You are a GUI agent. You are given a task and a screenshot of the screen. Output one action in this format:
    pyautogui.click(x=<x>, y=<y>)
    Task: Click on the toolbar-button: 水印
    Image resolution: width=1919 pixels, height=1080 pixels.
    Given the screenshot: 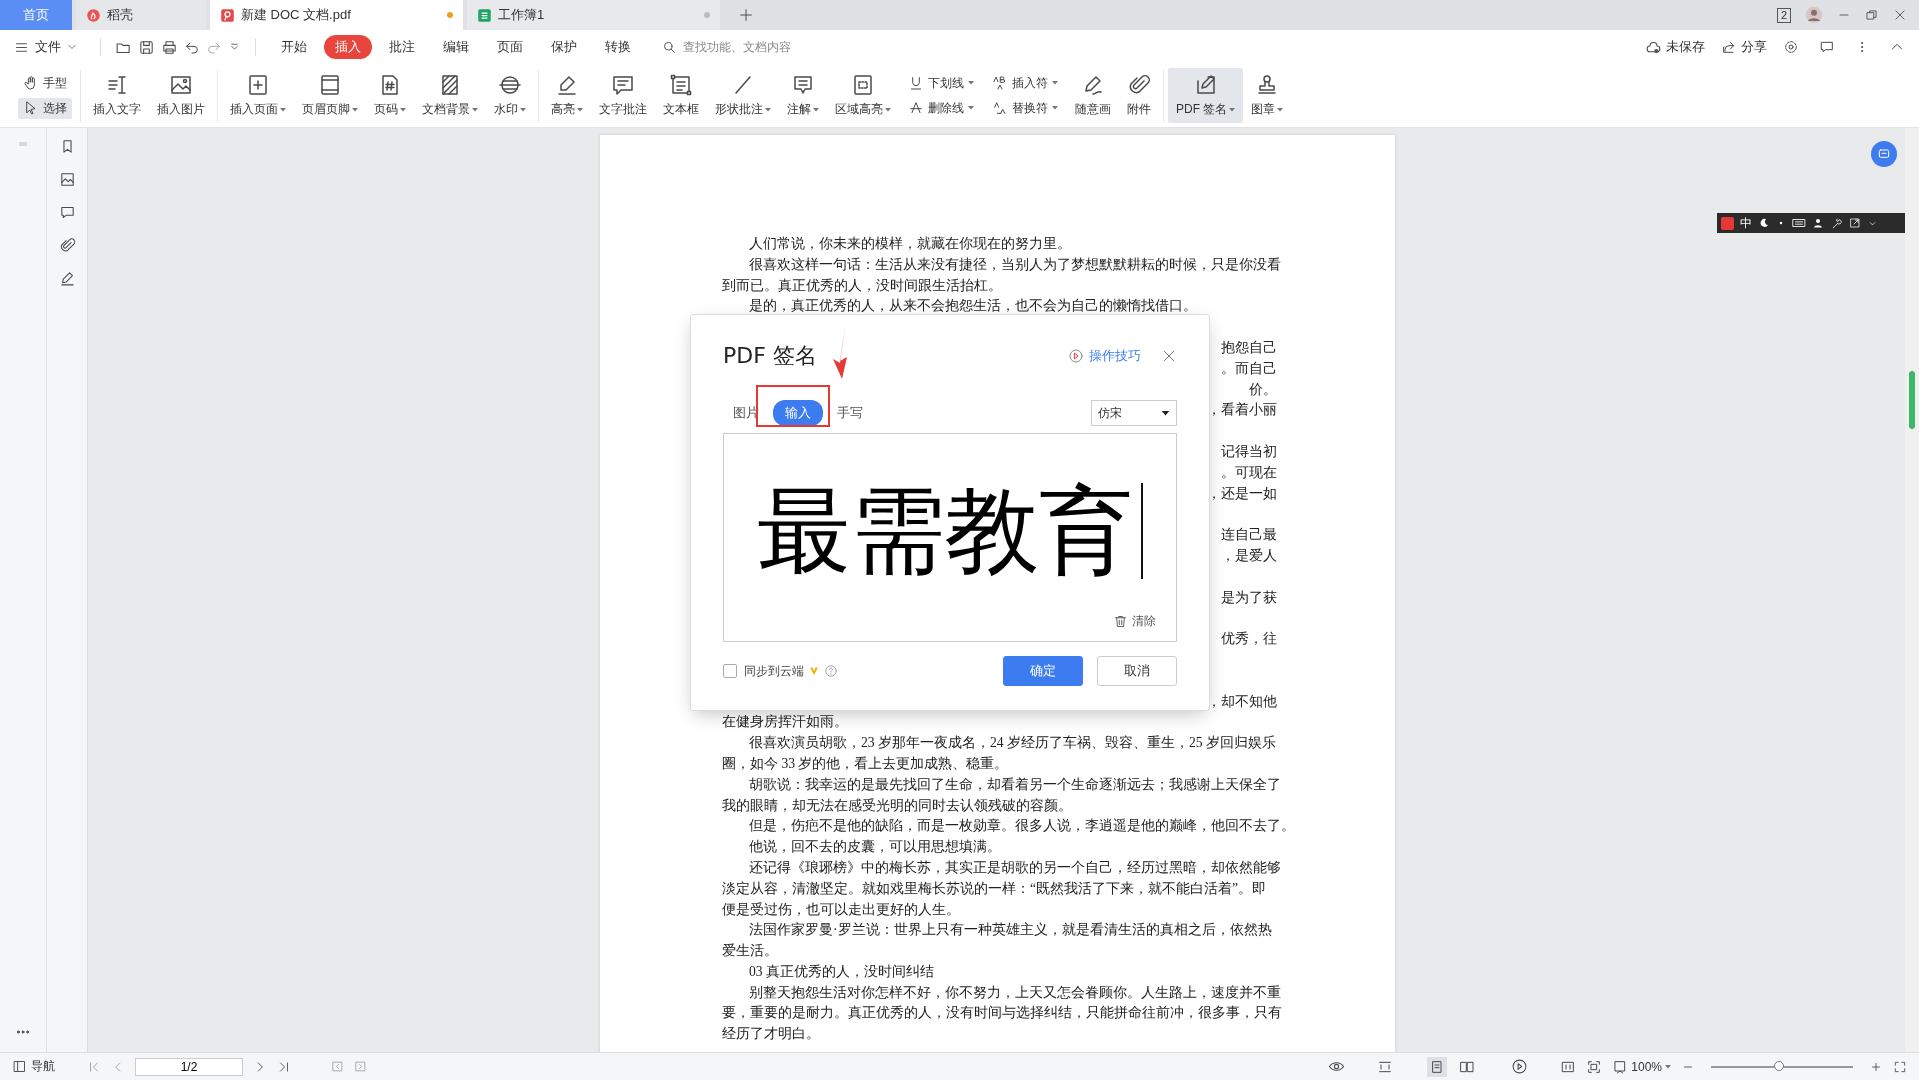 What is the action you would take?
    pyautogui.click(x=510, y=95)
    